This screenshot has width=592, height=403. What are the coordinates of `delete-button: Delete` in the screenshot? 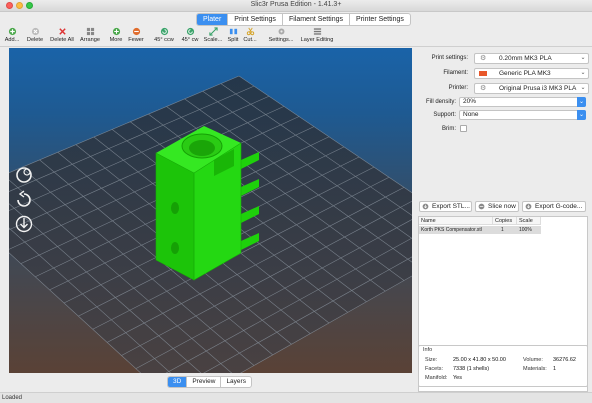 It's located at (35, 36).